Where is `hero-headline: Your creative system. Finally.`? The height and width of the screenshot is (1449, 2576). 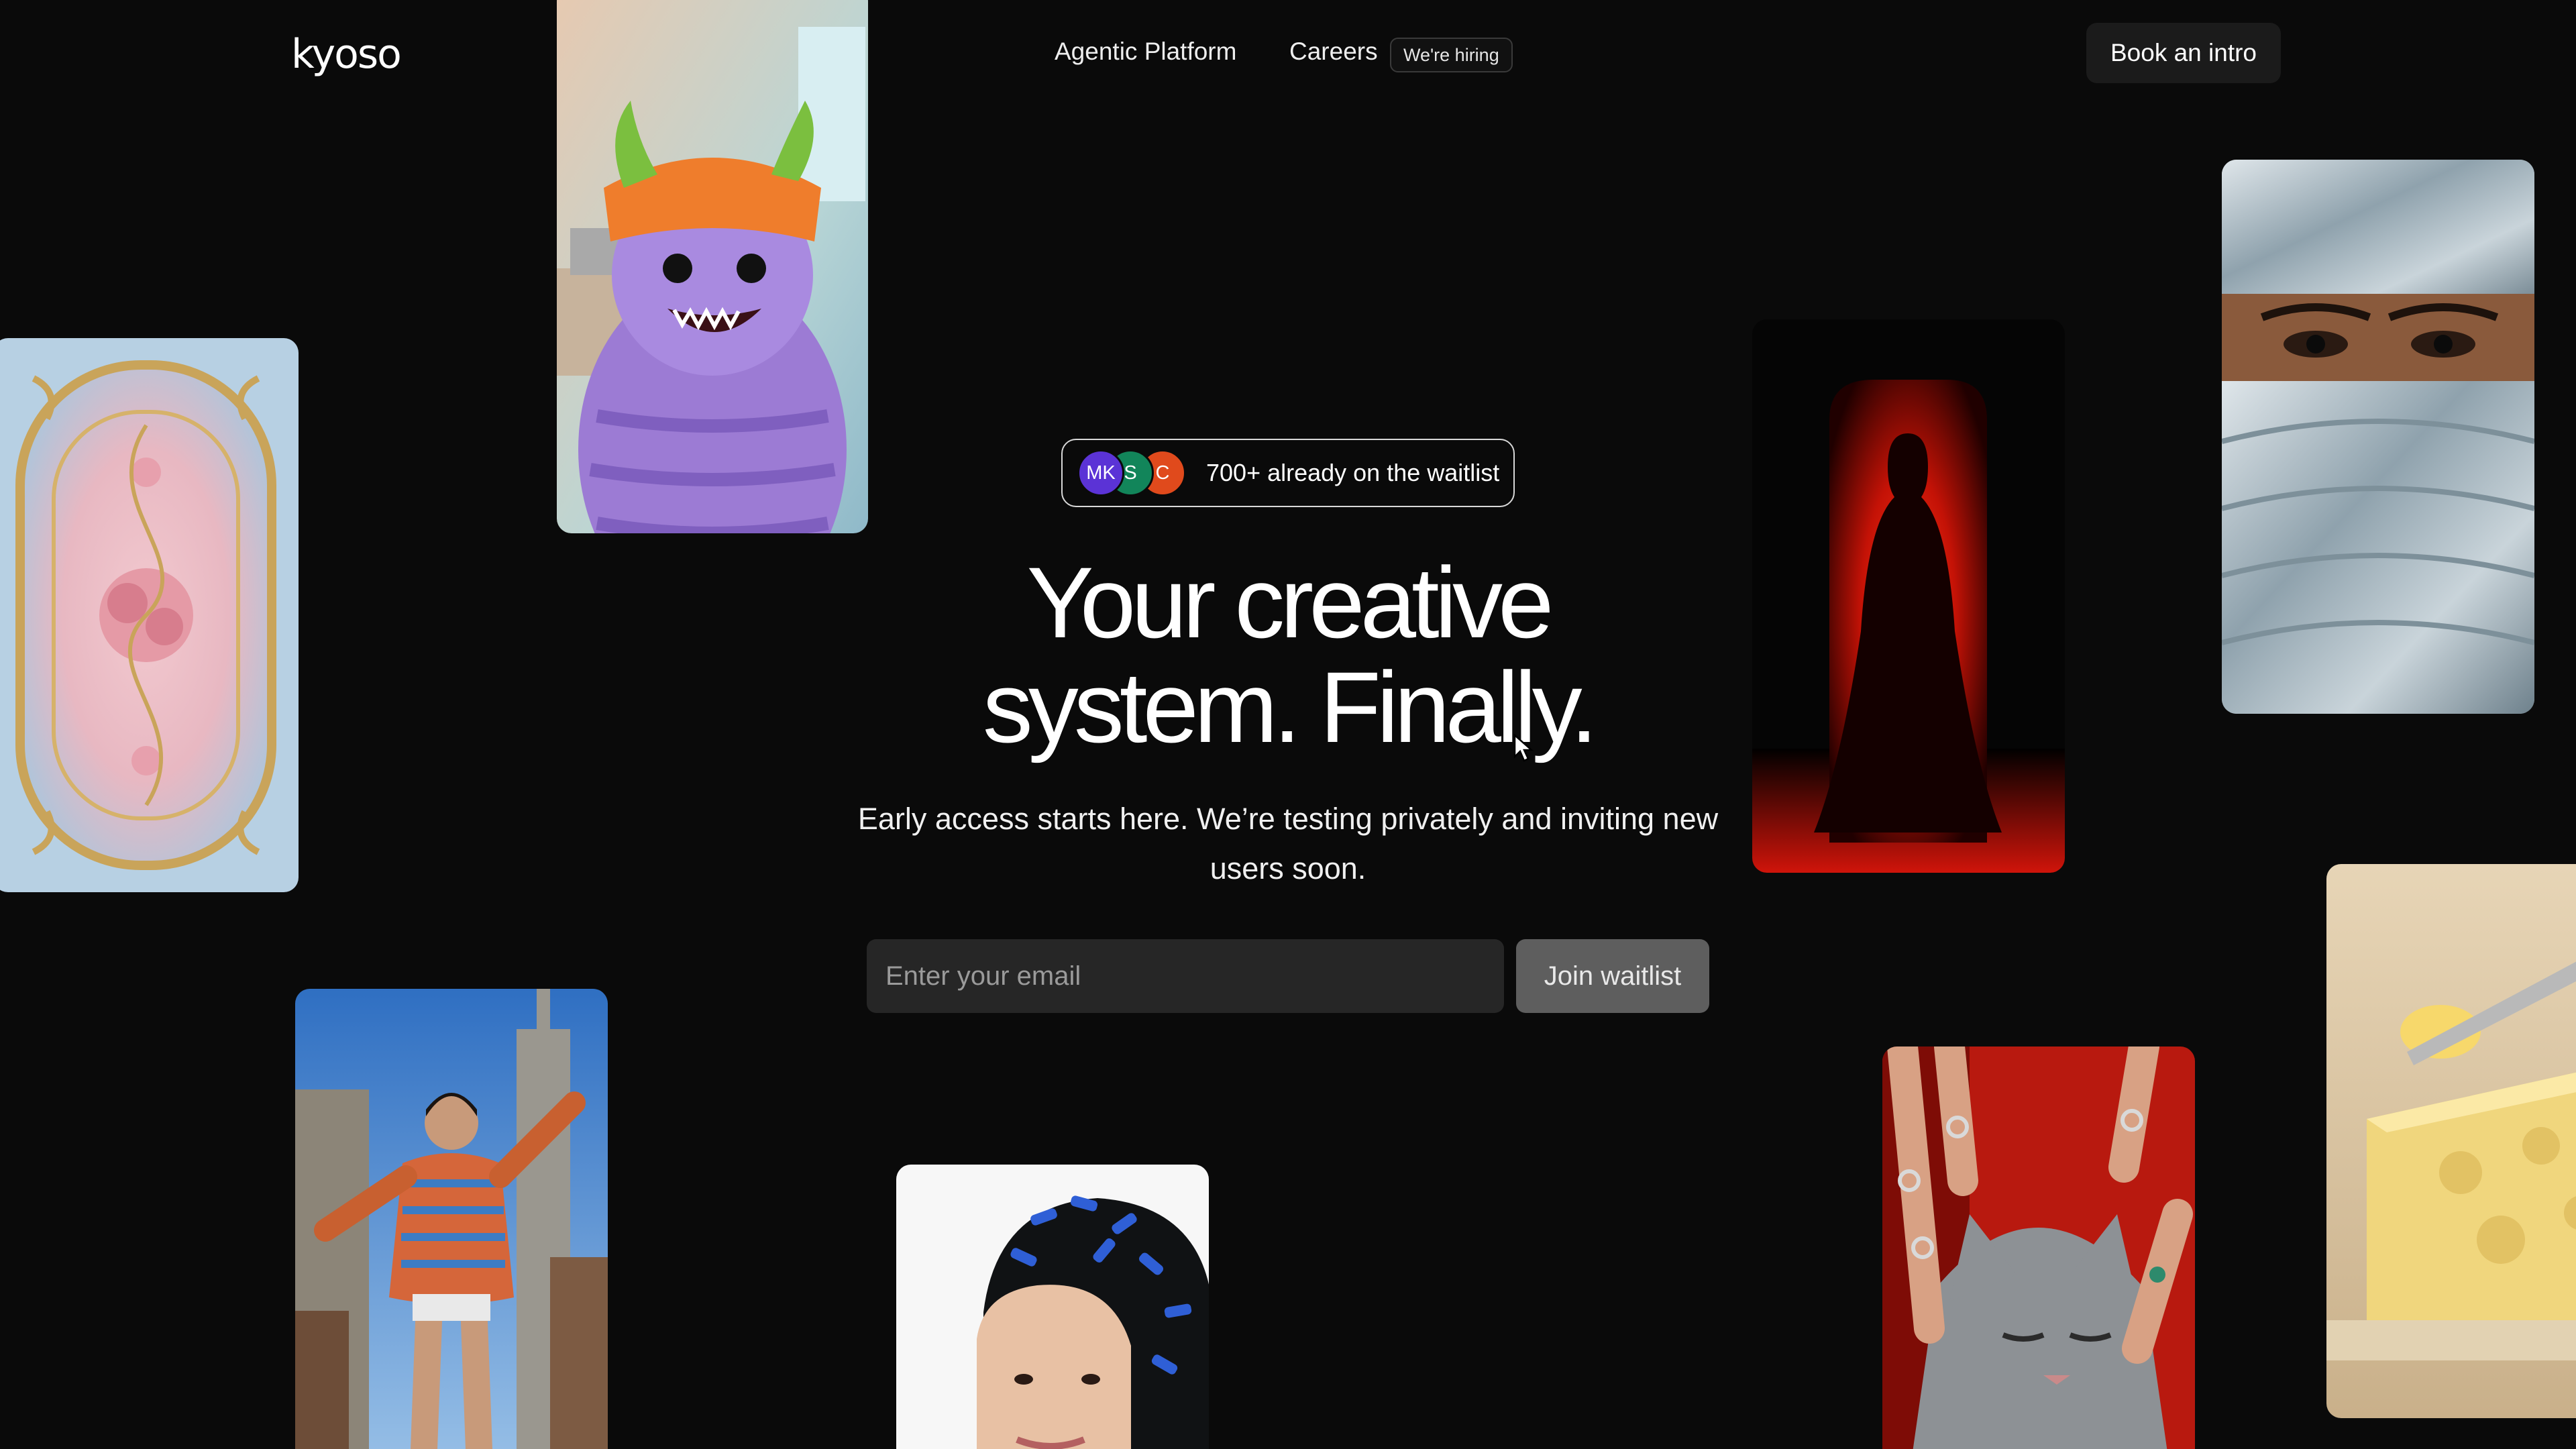
hero-headline: Your creative system. Finally. is located at coordinates (1287, 654).